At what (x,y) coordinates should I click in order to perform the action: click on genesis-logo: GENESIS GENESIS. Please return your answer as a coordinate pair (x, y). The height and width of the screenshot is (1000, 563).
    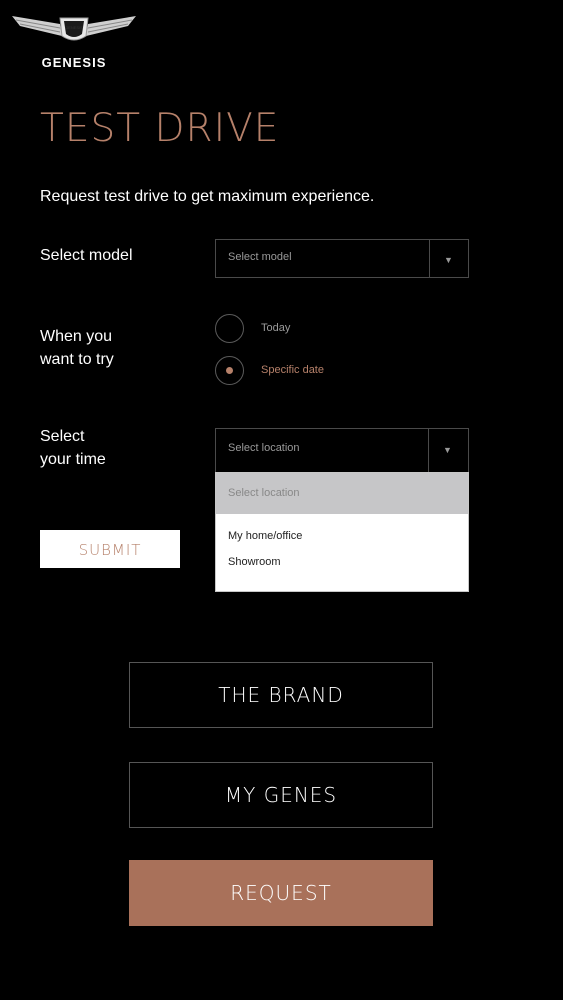
    Looking at the image, I should click on (74, 42).